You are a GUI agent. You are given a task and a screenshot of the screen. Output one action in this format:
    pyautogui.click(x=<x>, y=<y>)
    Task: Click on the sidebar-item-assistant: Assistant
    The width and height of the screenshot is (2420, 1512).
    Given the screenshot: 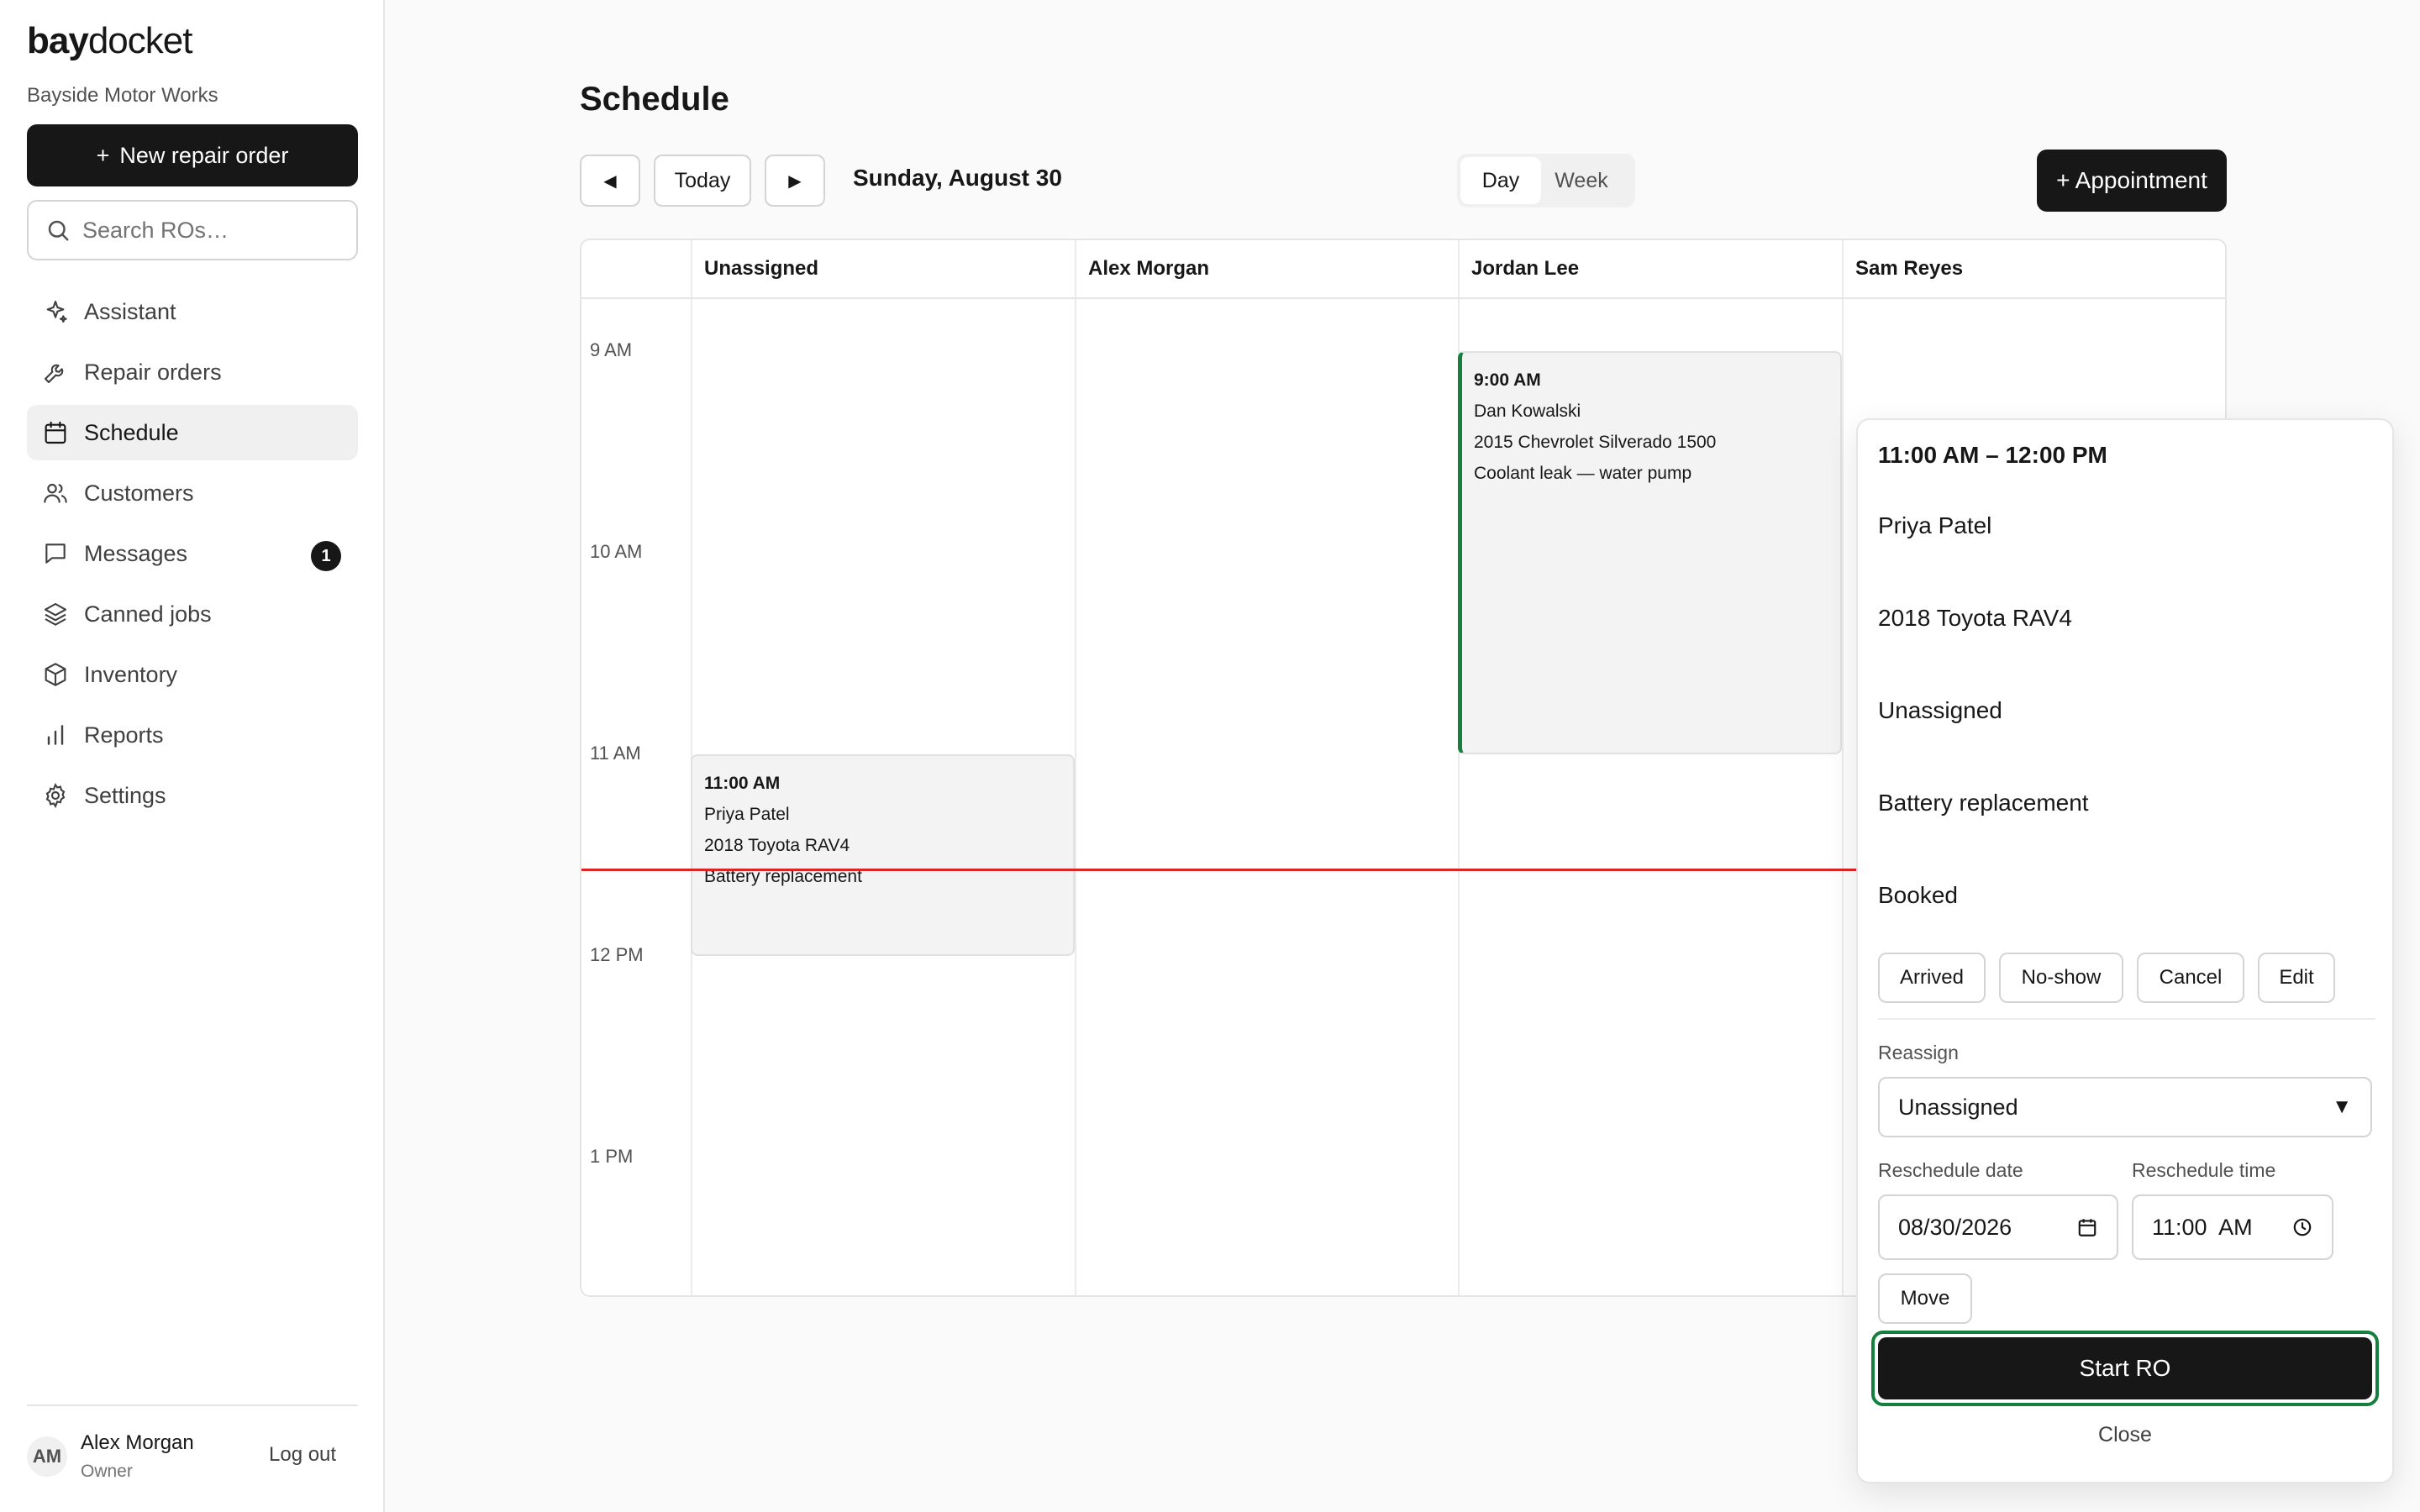 What is the action you would take?
    pyautogui.click(x=192, y=311)
    